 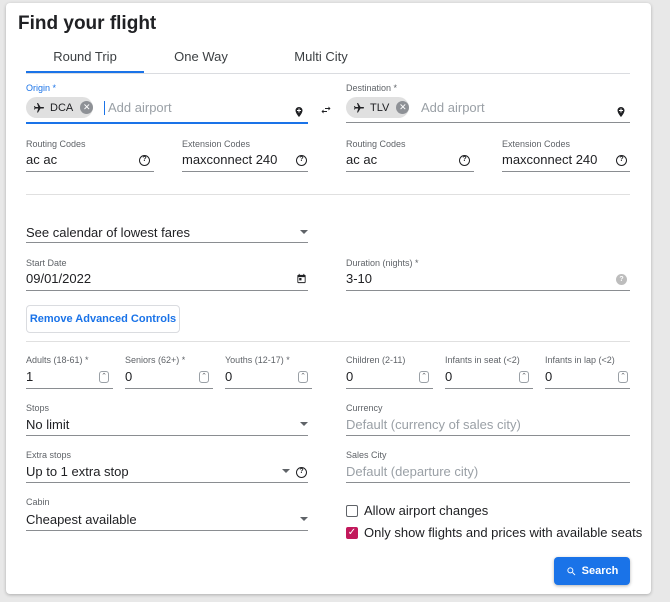 I want to click on sales-city-input: Default (departure city), so click(x=412, y=471).